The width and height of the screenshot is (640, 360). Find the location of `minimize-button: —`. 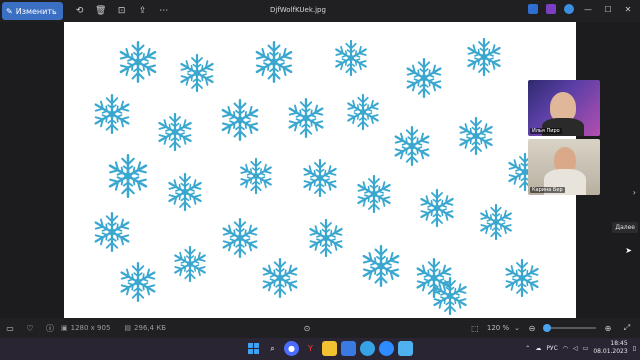

minimize-button: — is located at coordinates (588, 9).